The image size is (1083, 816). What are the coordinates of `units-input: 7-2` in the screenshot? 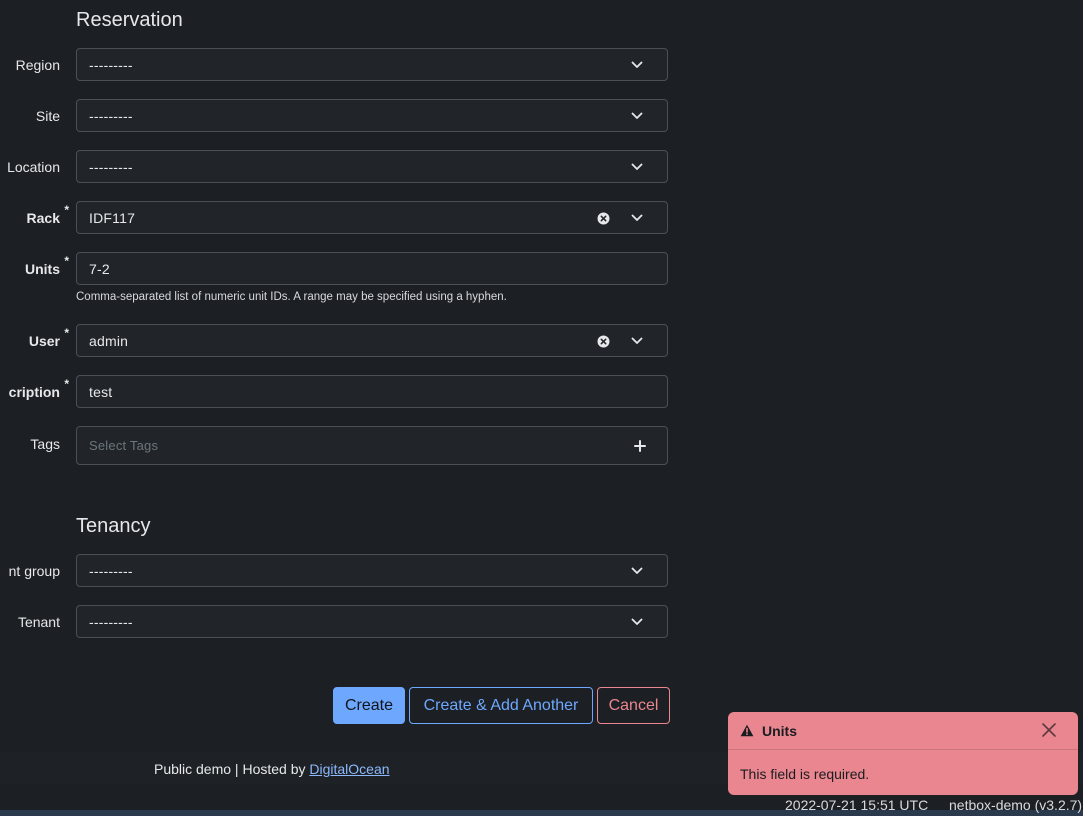 It's located at (372, 268).